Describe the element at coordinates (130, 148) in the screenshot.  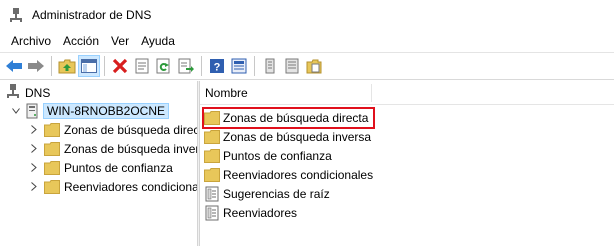
I see `tree-item-label: Zonas de búsqueda inversa` at that location.